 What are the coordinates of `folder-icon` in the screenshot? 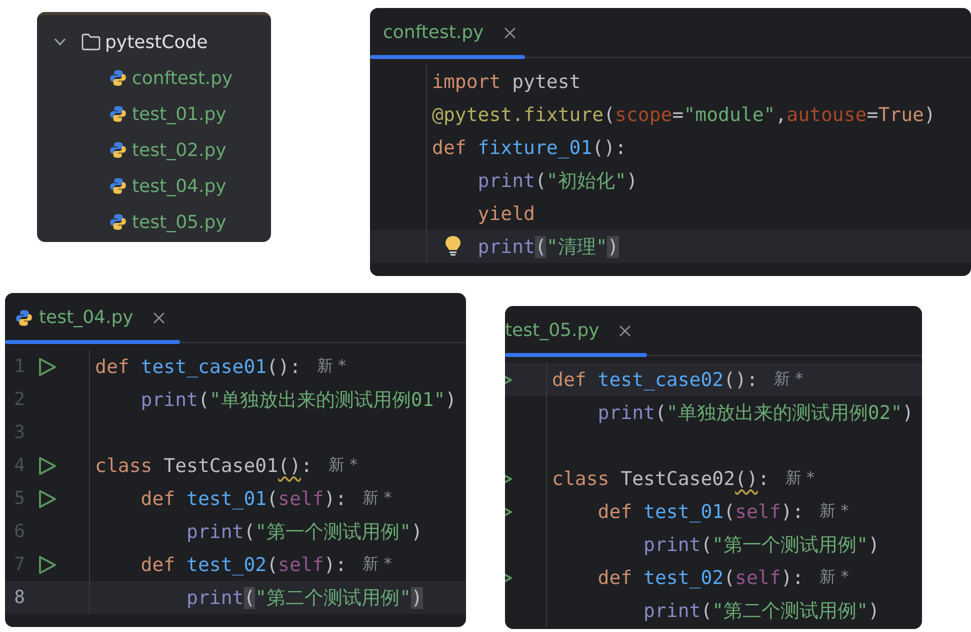 It's located at (91, 42).